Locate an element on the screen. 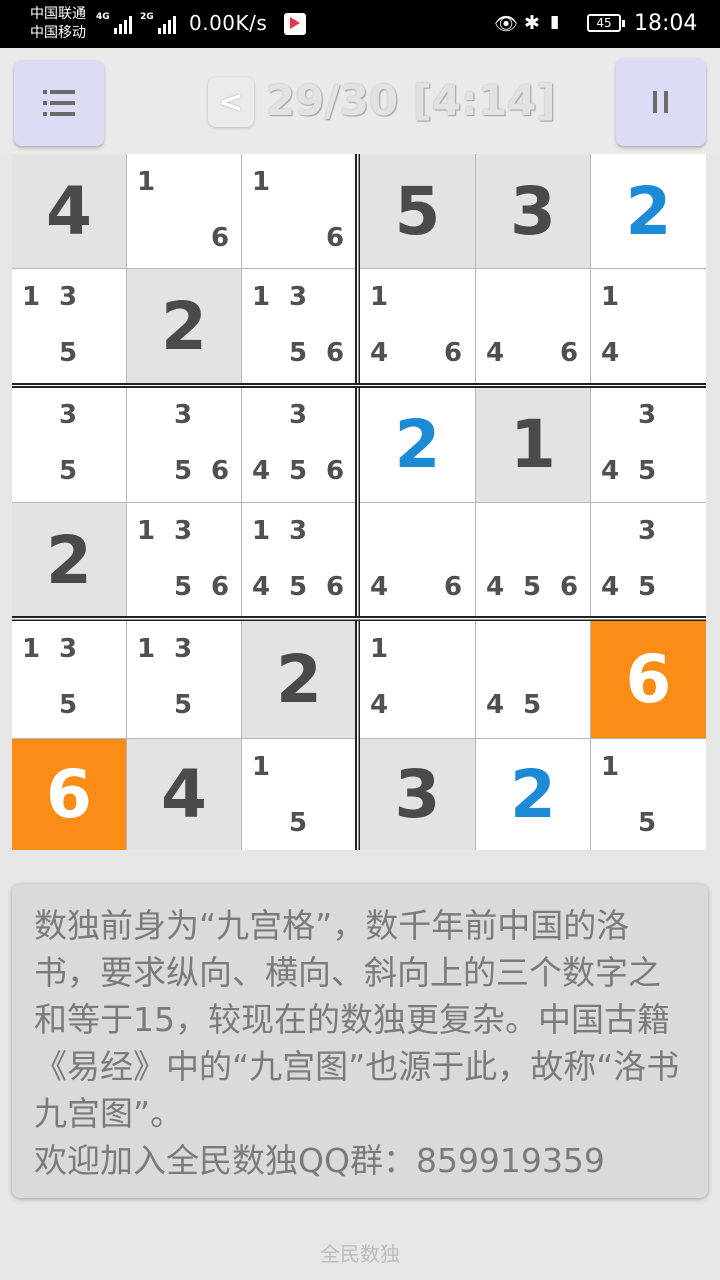 The height and width of the screenshot is (1280, 720). board-cell: 1 is located at coordinates (533, 444).